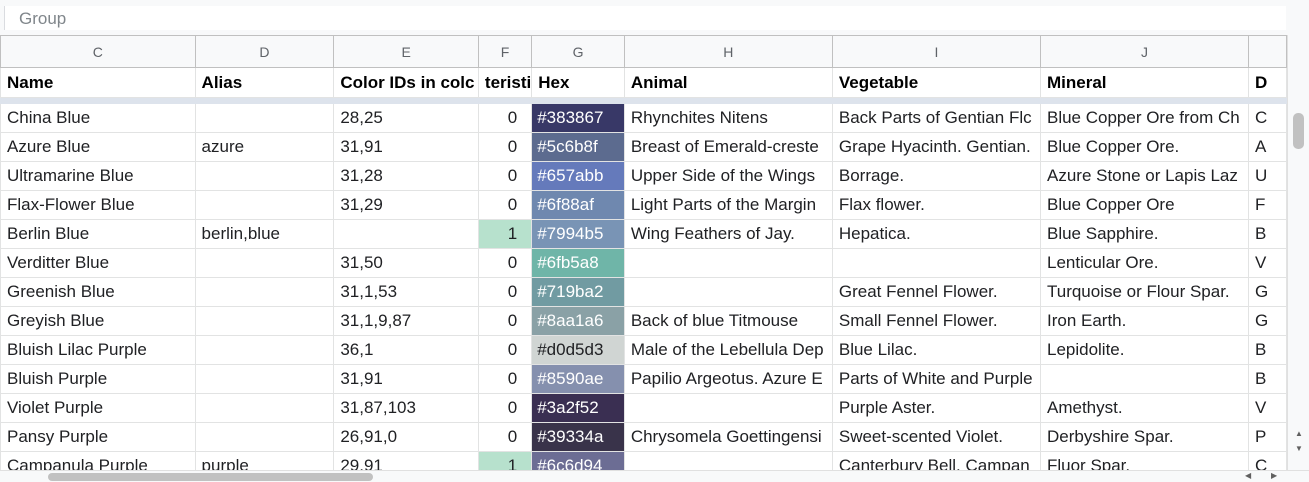  I want to click on table-cell: 31,29, so click(406, 205).